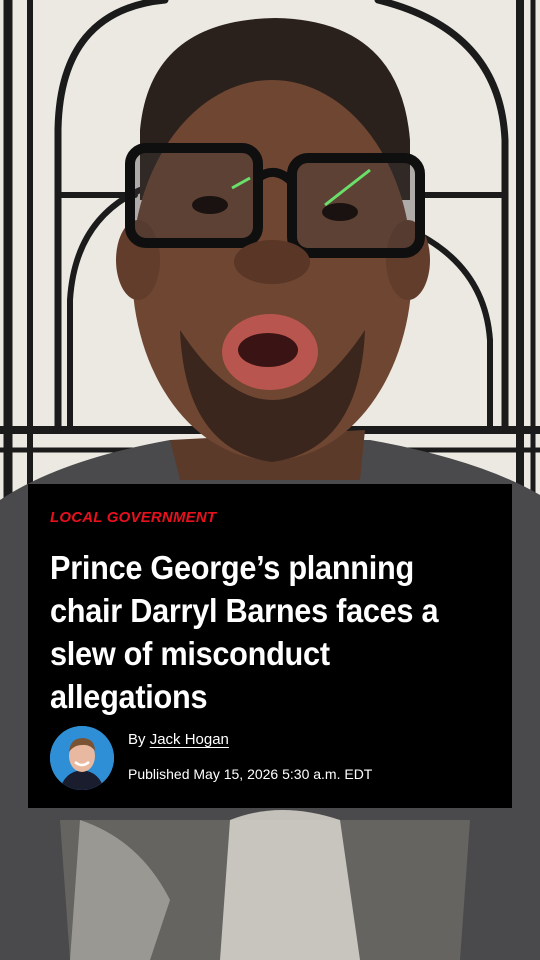 The image size is (540, 960). I want to click on section-kicker: LOCAL GOVERNMENT, so click(270, 518).